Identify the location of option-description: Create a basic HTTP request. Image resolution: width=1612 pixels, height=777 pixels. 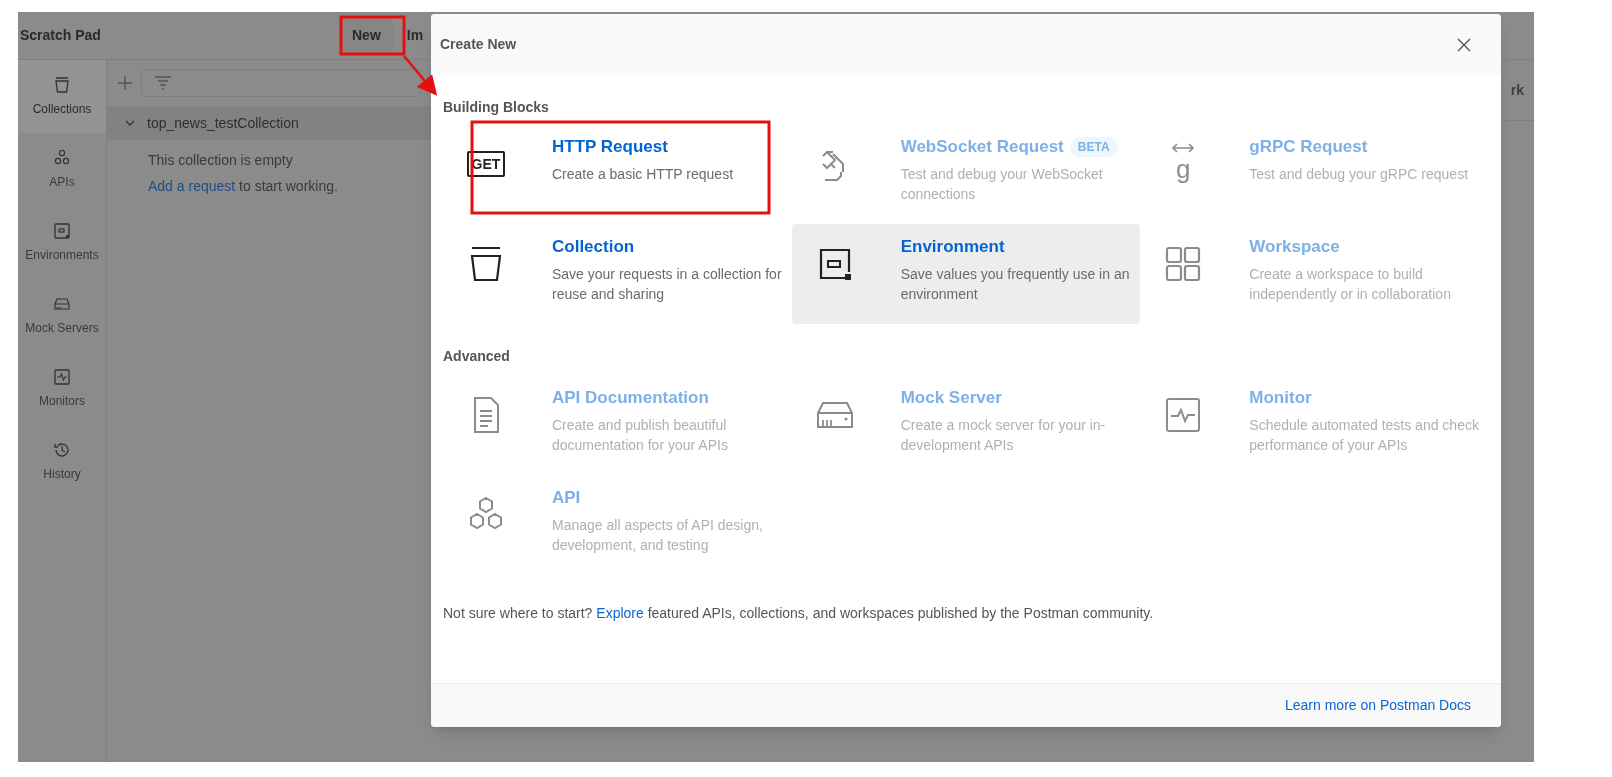
(643, 174).